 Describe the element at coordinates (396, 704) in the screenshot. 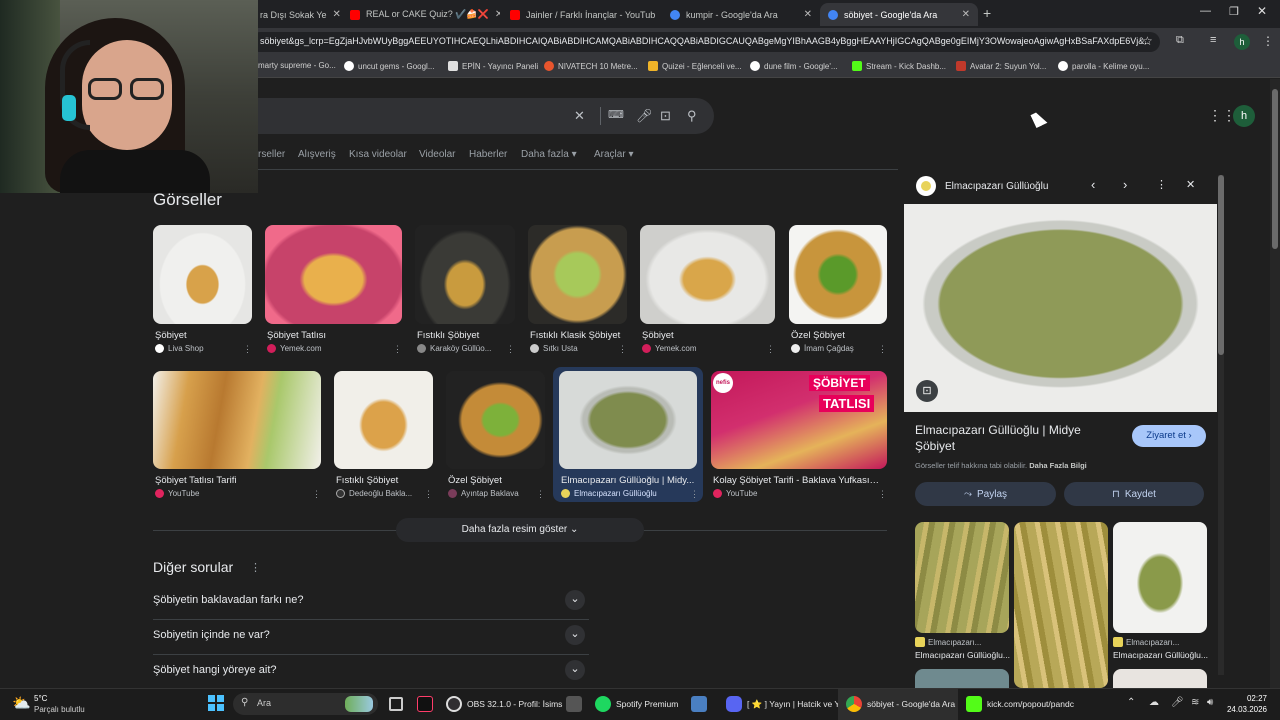

I see `task-view-icon` at that location.